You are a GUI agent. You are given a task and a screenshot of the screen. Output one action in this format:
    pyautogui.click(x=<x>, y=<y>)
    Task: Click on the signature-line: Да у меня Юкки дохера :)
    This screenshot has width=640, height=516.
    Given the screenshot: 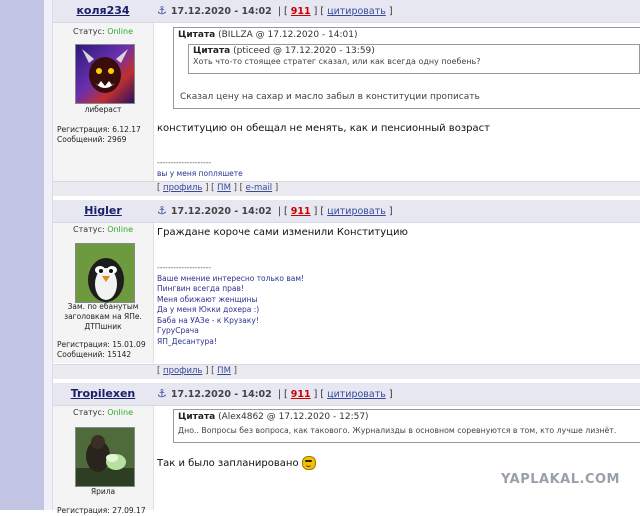 What is the action you would take?
    pyautogui.click(x=208, y=309)
    